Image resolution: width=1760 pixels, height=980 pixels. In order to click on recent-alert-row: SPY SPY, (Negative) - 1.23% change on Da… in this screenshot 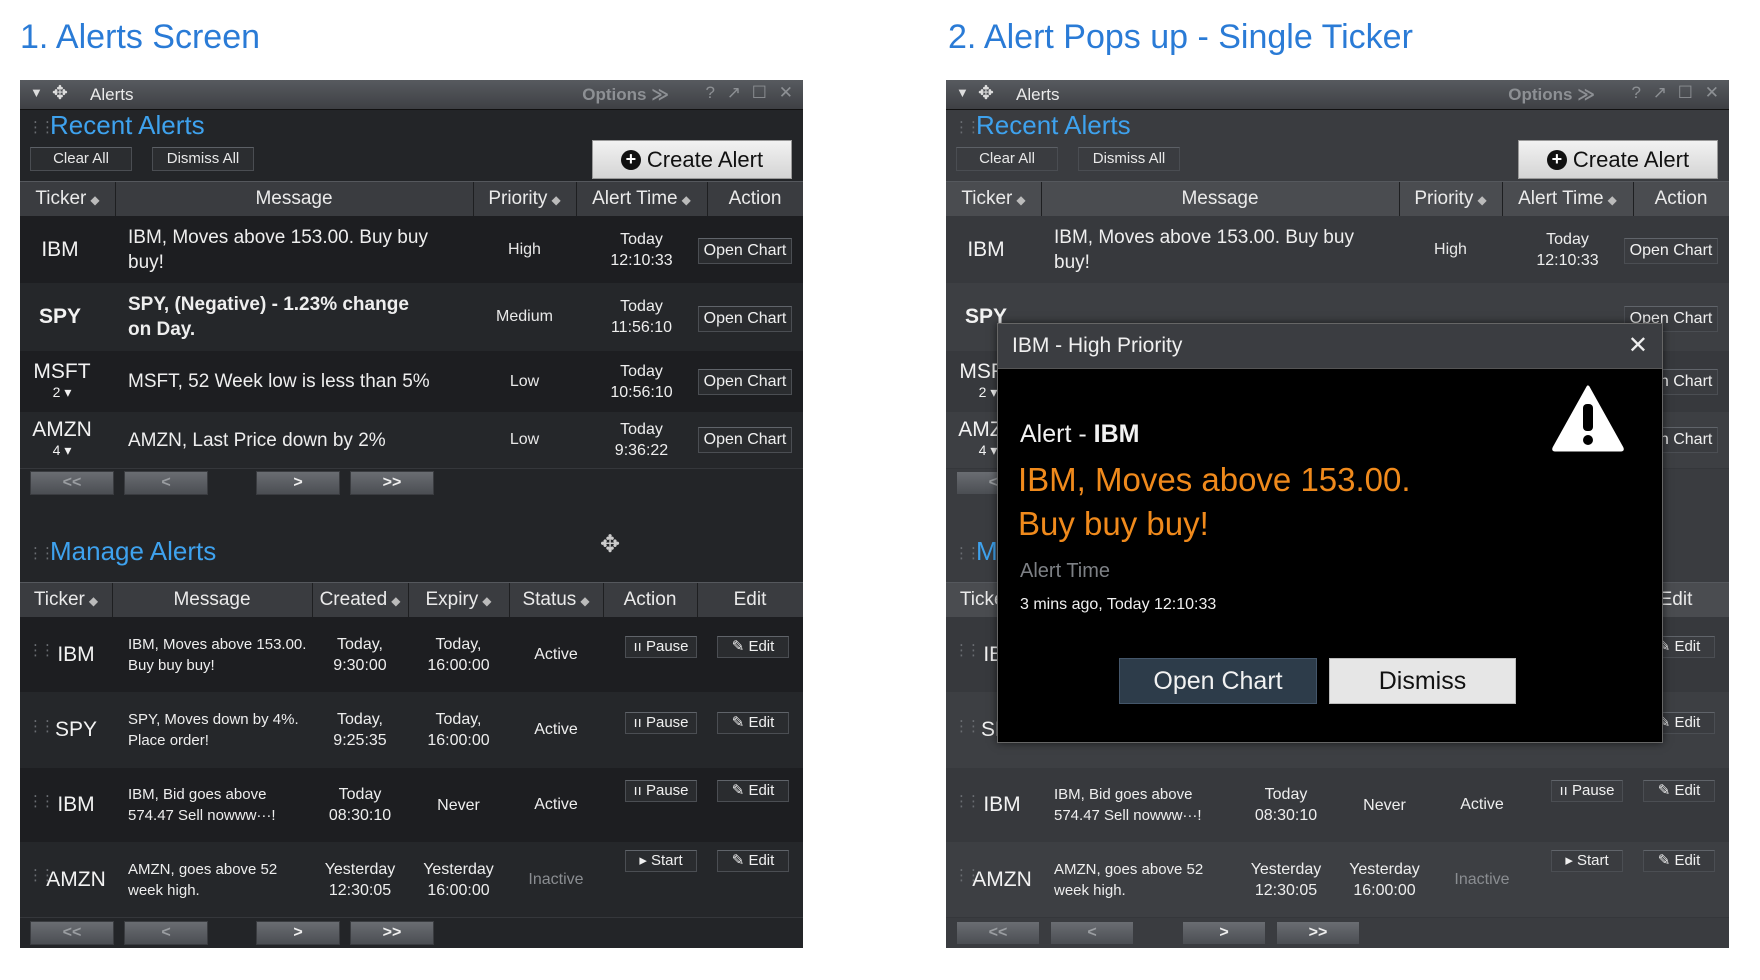, I will do `click(411, 317)`.